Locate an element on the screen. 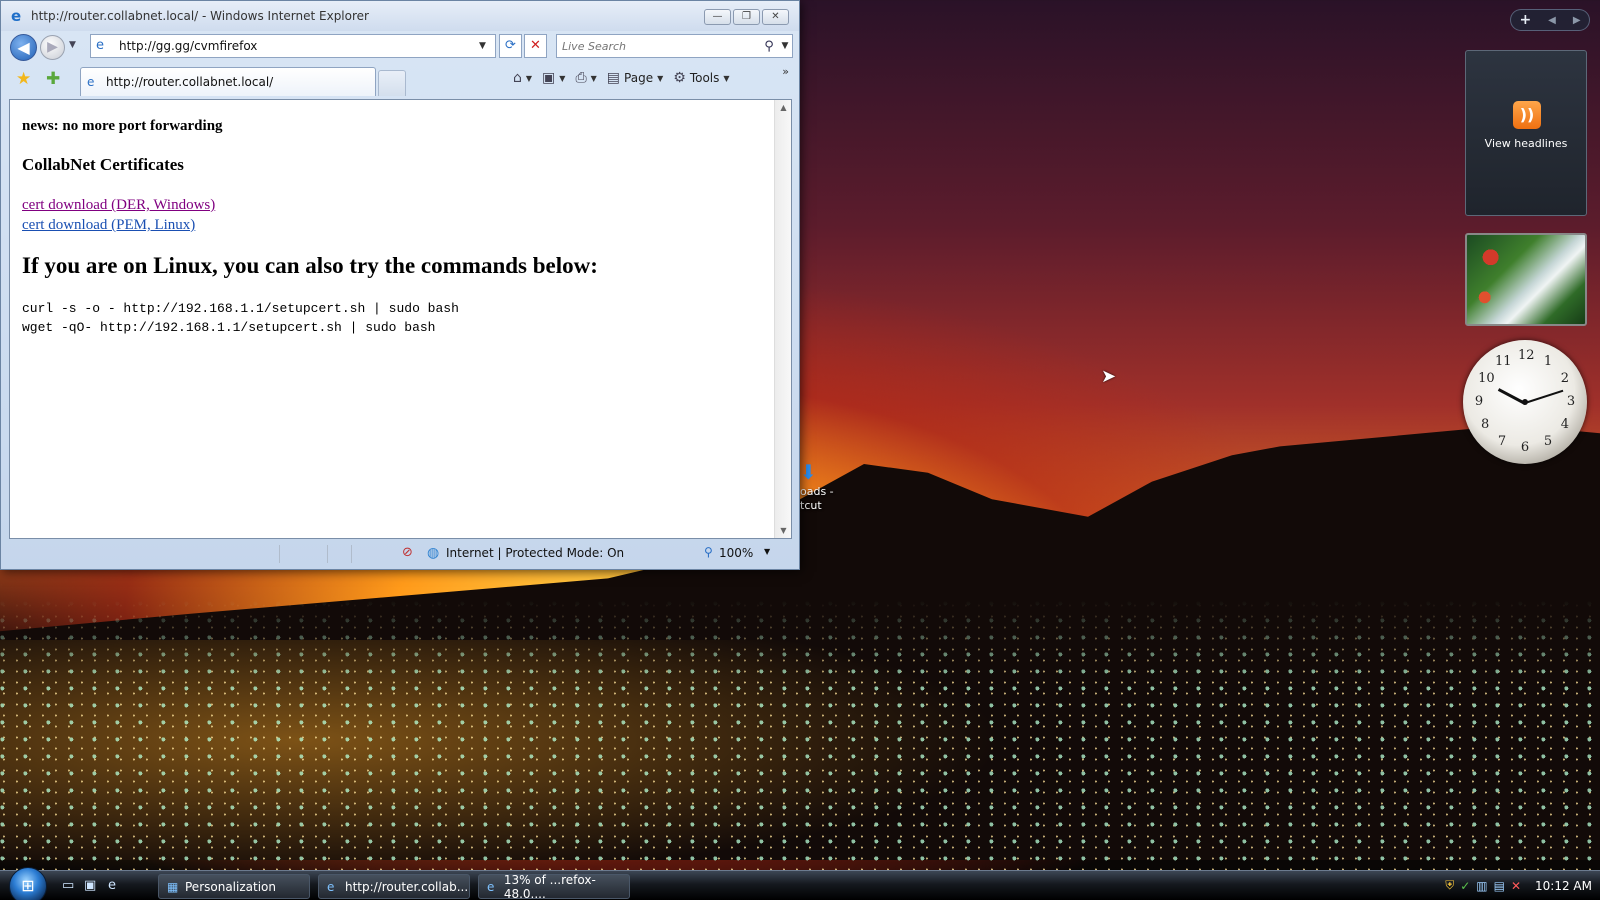 The image size is (1600, 900). personalization-icon: ▦ is located at coordinates (173, 886).